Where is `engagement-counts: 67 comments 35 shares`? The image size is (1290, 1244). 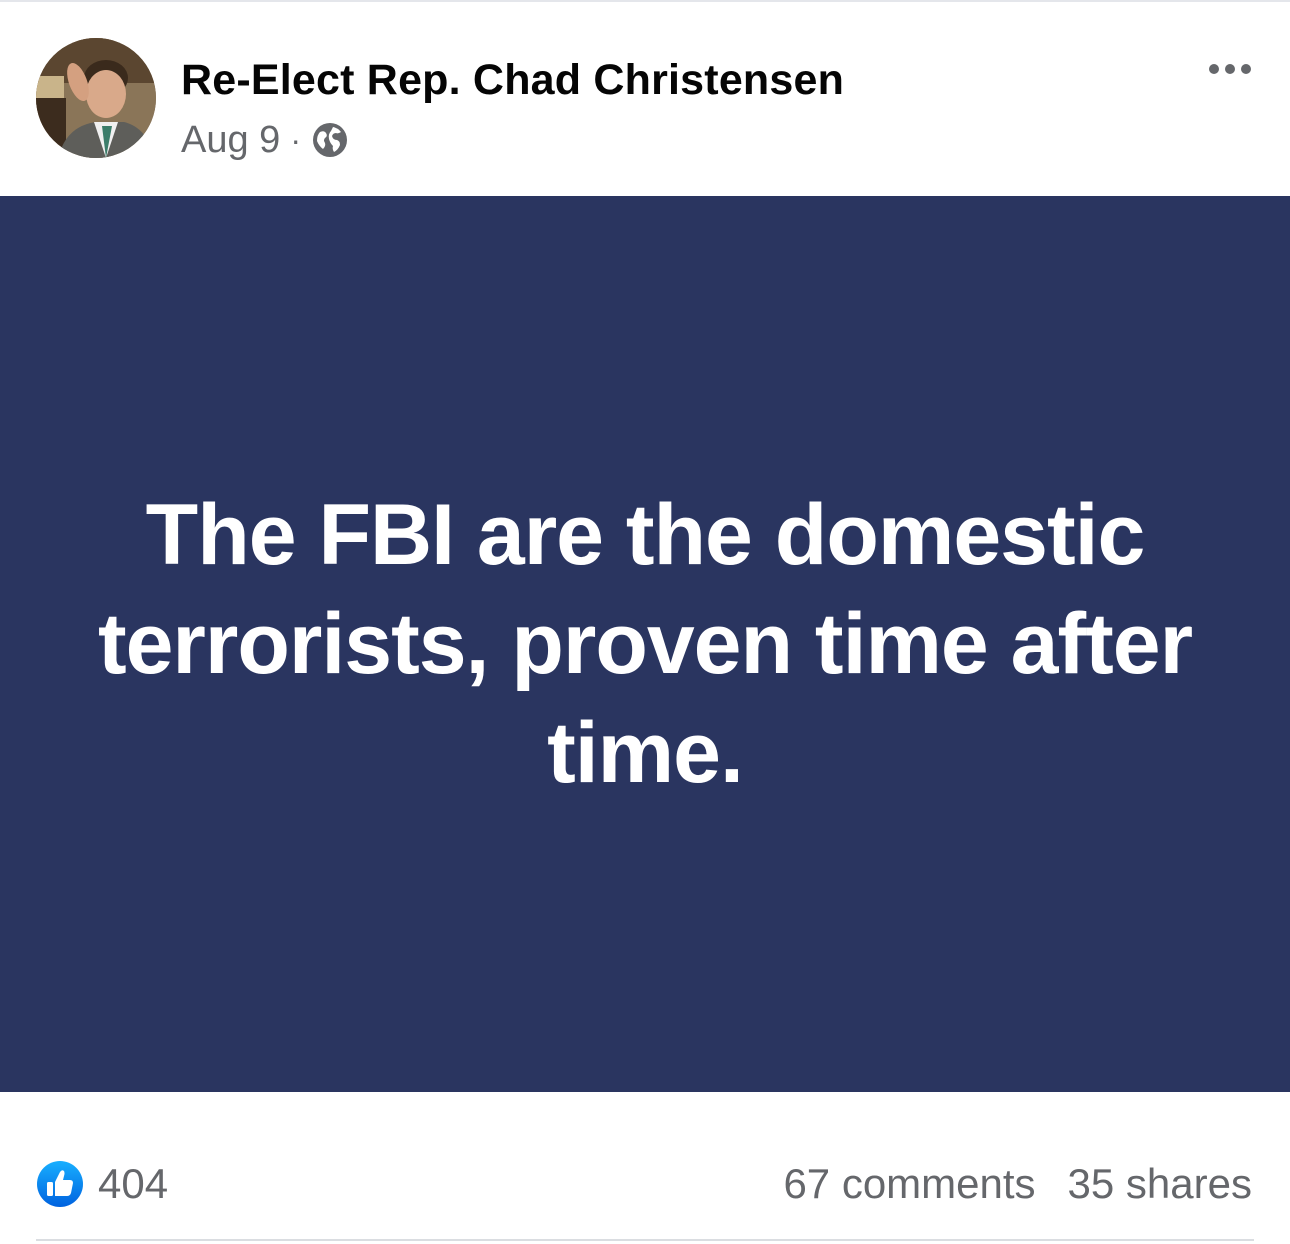 engagement-counts: 67 comments 35 shares is located at coordinates (1017, 1184).